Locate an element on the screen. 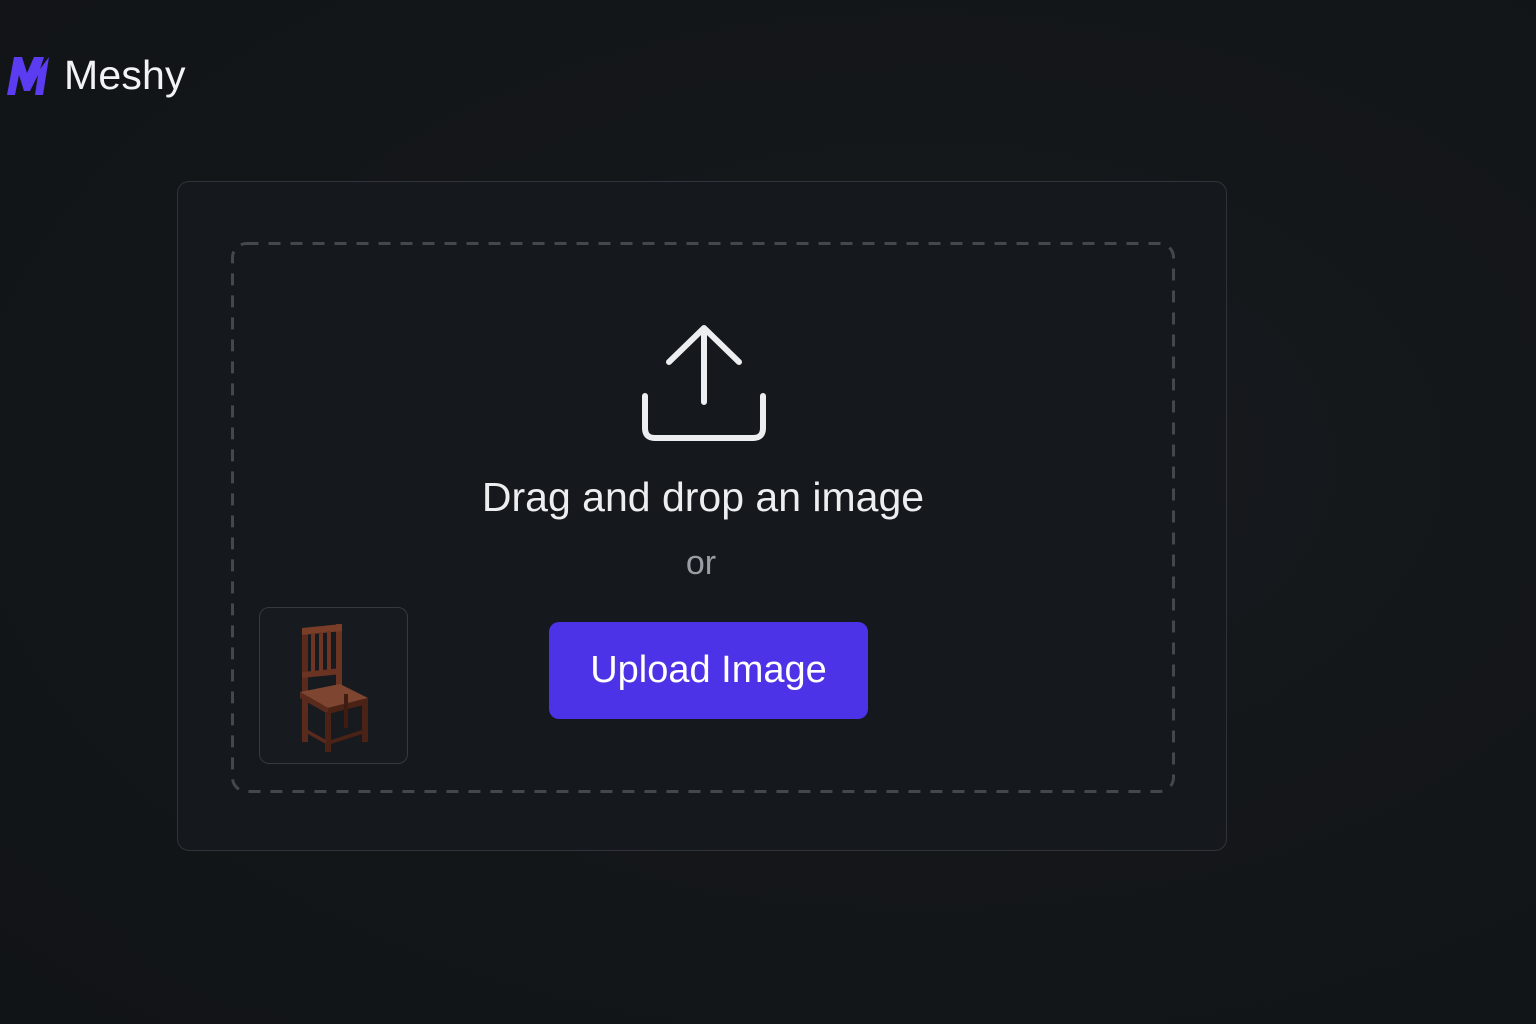 This screenshot has width=1536, height=1024. or-separator: or is located at coordinates (701, 563).